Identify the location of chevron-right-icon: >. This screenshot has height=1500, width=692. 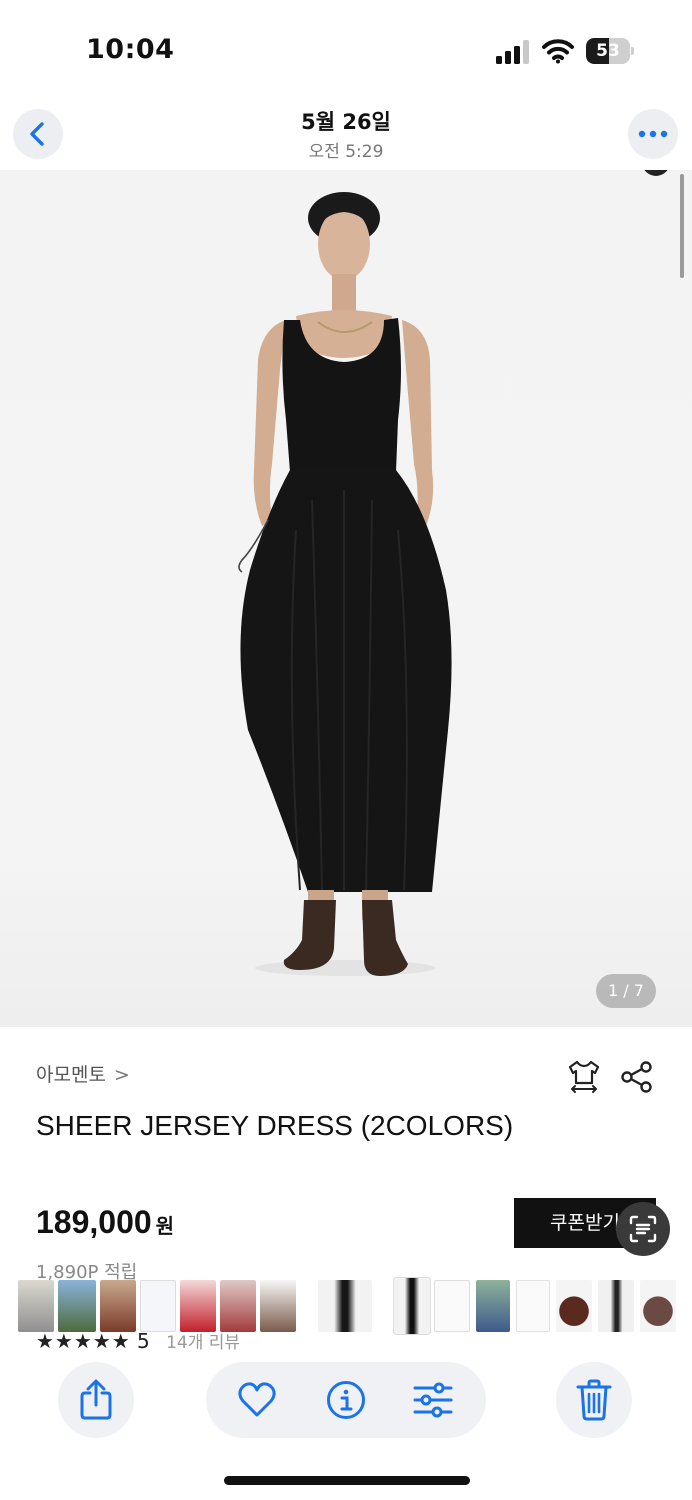
(121, 1075).